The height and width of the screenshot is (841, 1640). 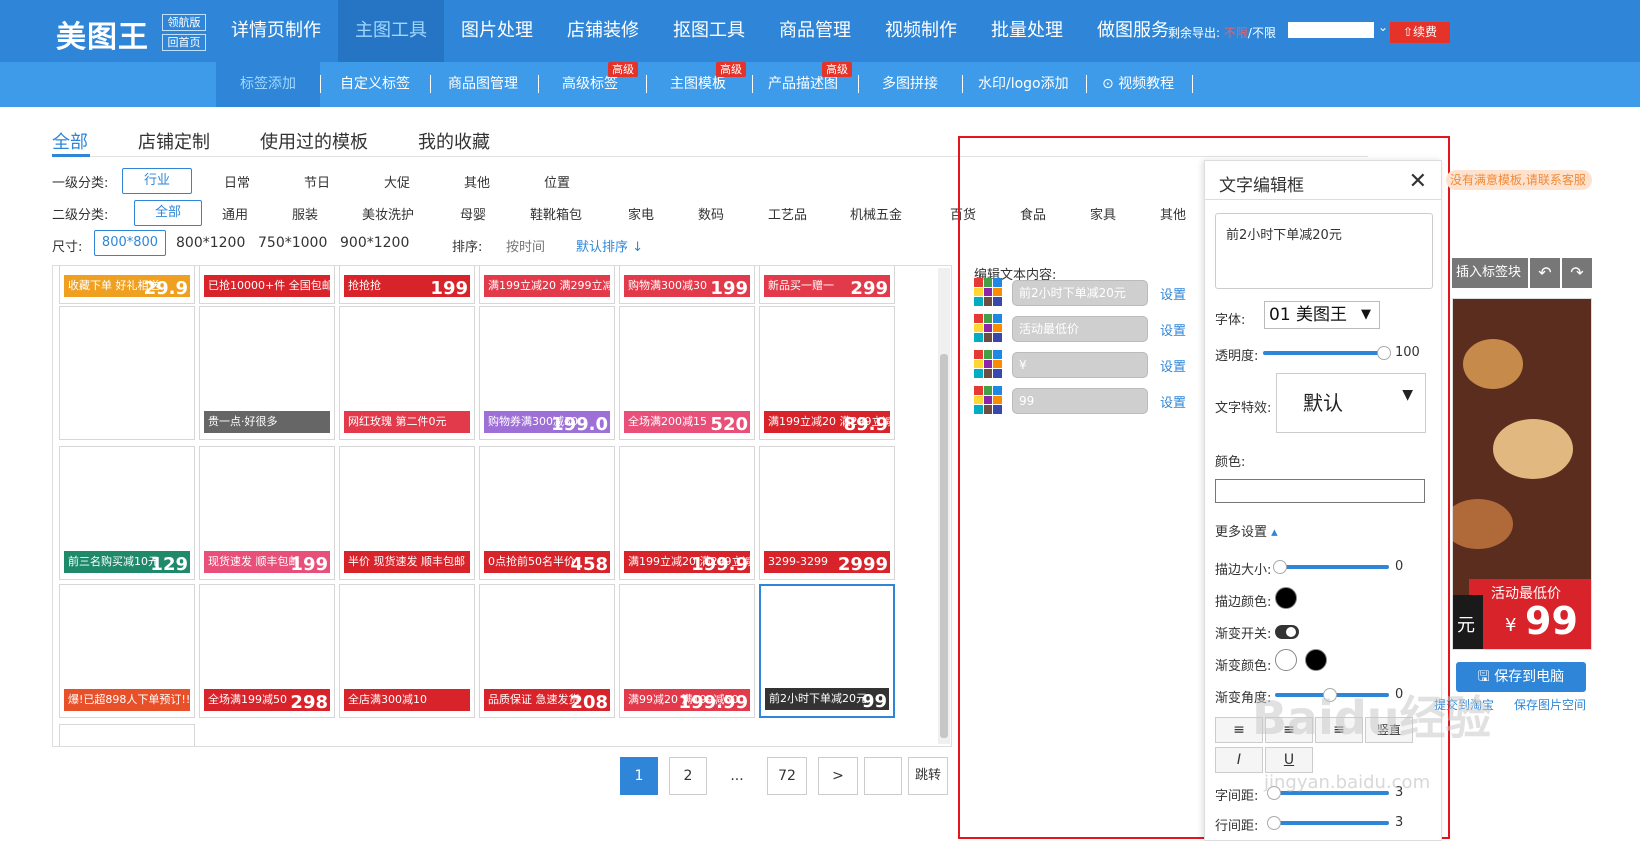 What do you see at coordinates (787, 213) in the screenshot?
I see `filter-option: 工艺品` at bounding box center [787, 213].